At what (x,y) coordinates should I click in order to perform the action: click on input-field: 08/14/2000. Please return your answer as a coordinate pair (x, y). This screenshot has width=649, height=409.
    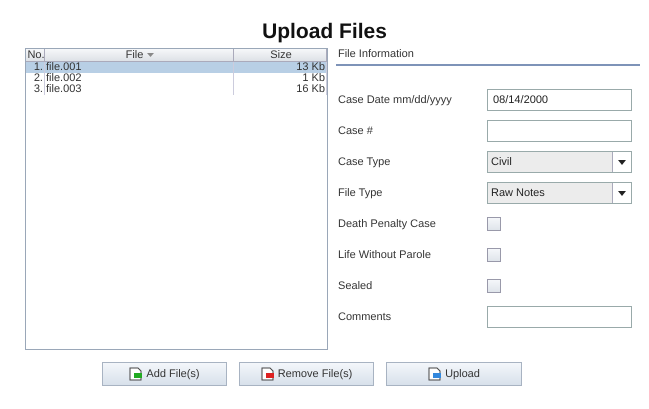
    Looking at the image, I should click on (559, 99).